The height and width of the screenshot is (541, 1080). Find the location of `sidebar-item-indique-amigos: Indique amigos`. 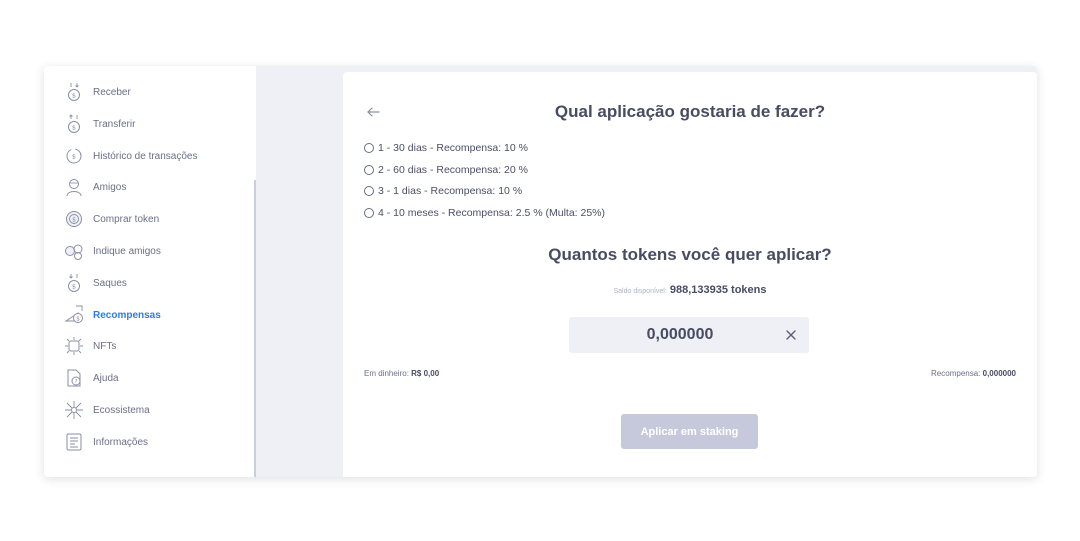

sidebar-item-indique-amigos: Indique amigos is located at coordinates (112, 251).